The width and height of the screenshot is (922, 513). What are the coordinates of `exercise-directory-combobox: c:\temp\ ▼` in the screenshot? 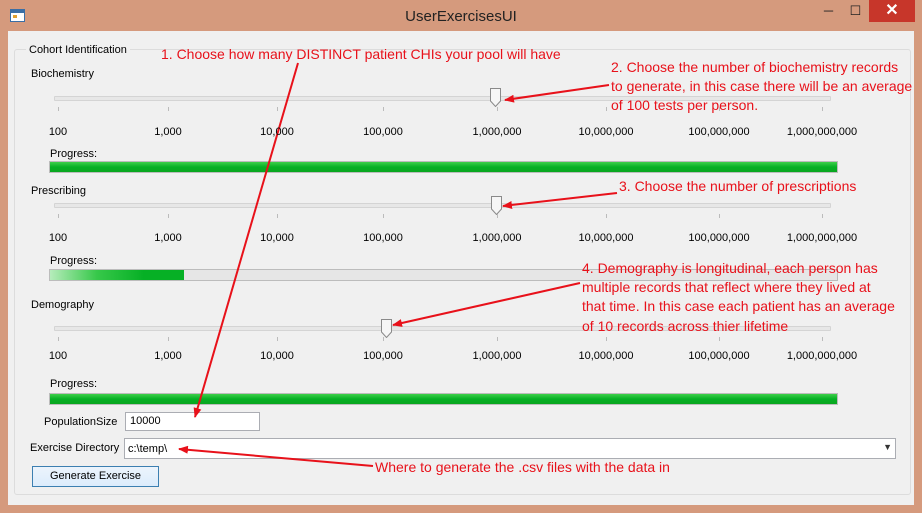 It's located at (510, 448).